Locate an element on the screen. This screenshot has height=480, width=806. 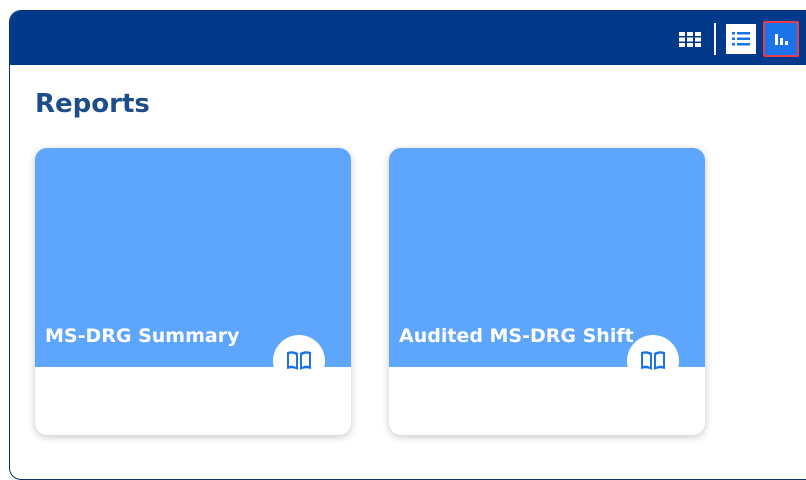
grid-icon is located at coordinates (690, 39).